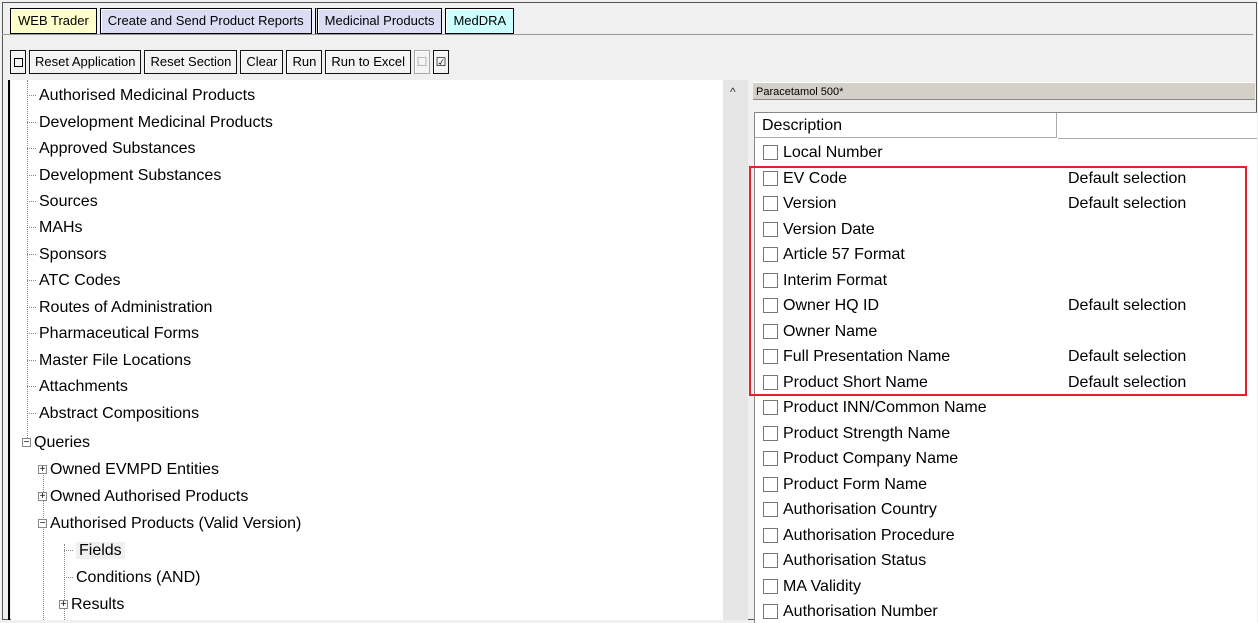  I want to click on tree-item: ATC Codes, so click(74, 281).